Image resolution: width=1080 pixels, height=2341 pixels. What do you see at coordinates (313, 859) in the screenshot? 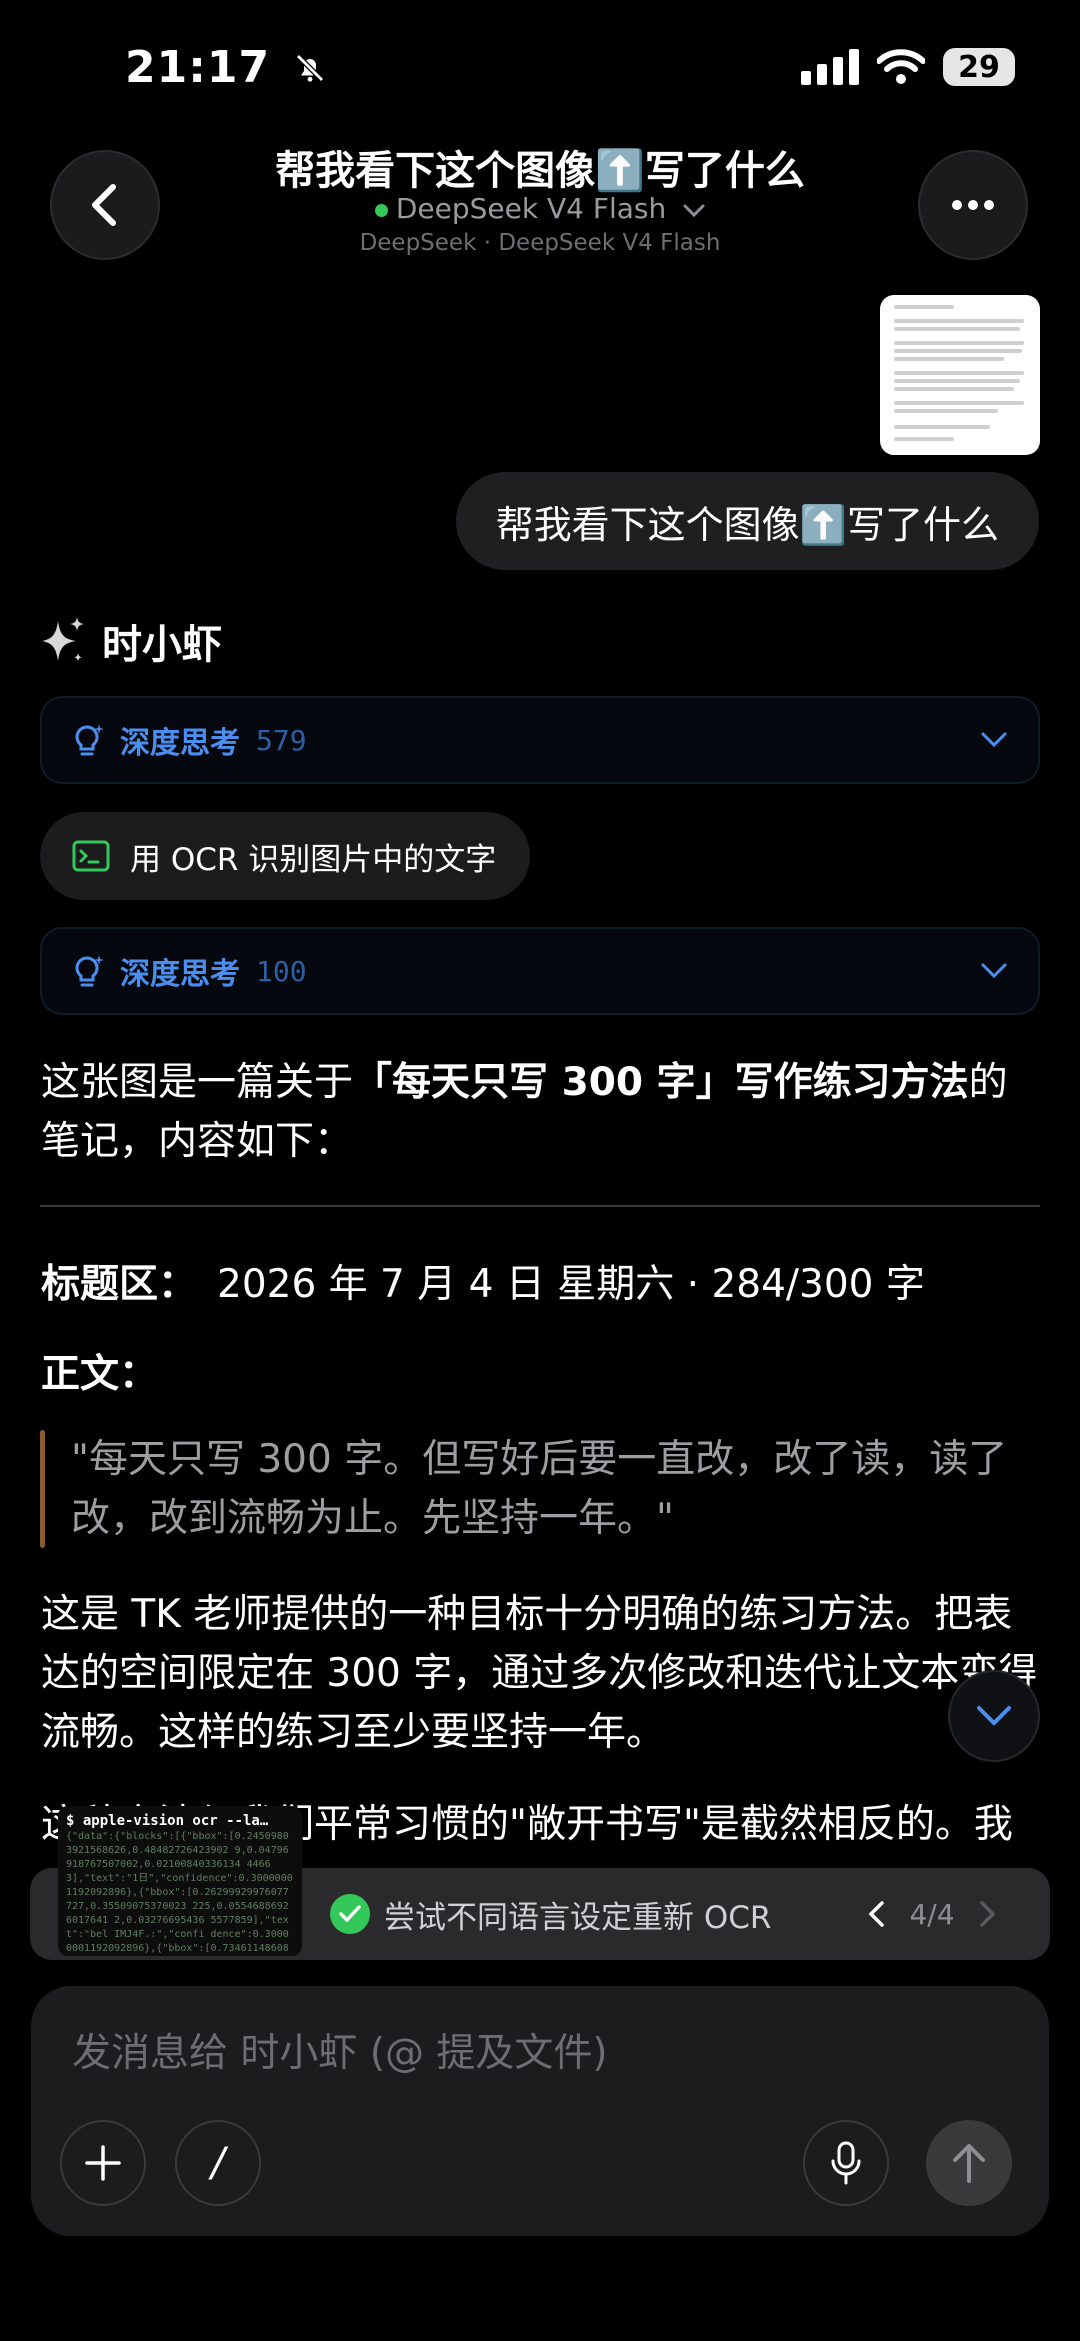
I see `tool-call-label: 用 OCR 识别图片中的文字` at bounding box center [313, 859].